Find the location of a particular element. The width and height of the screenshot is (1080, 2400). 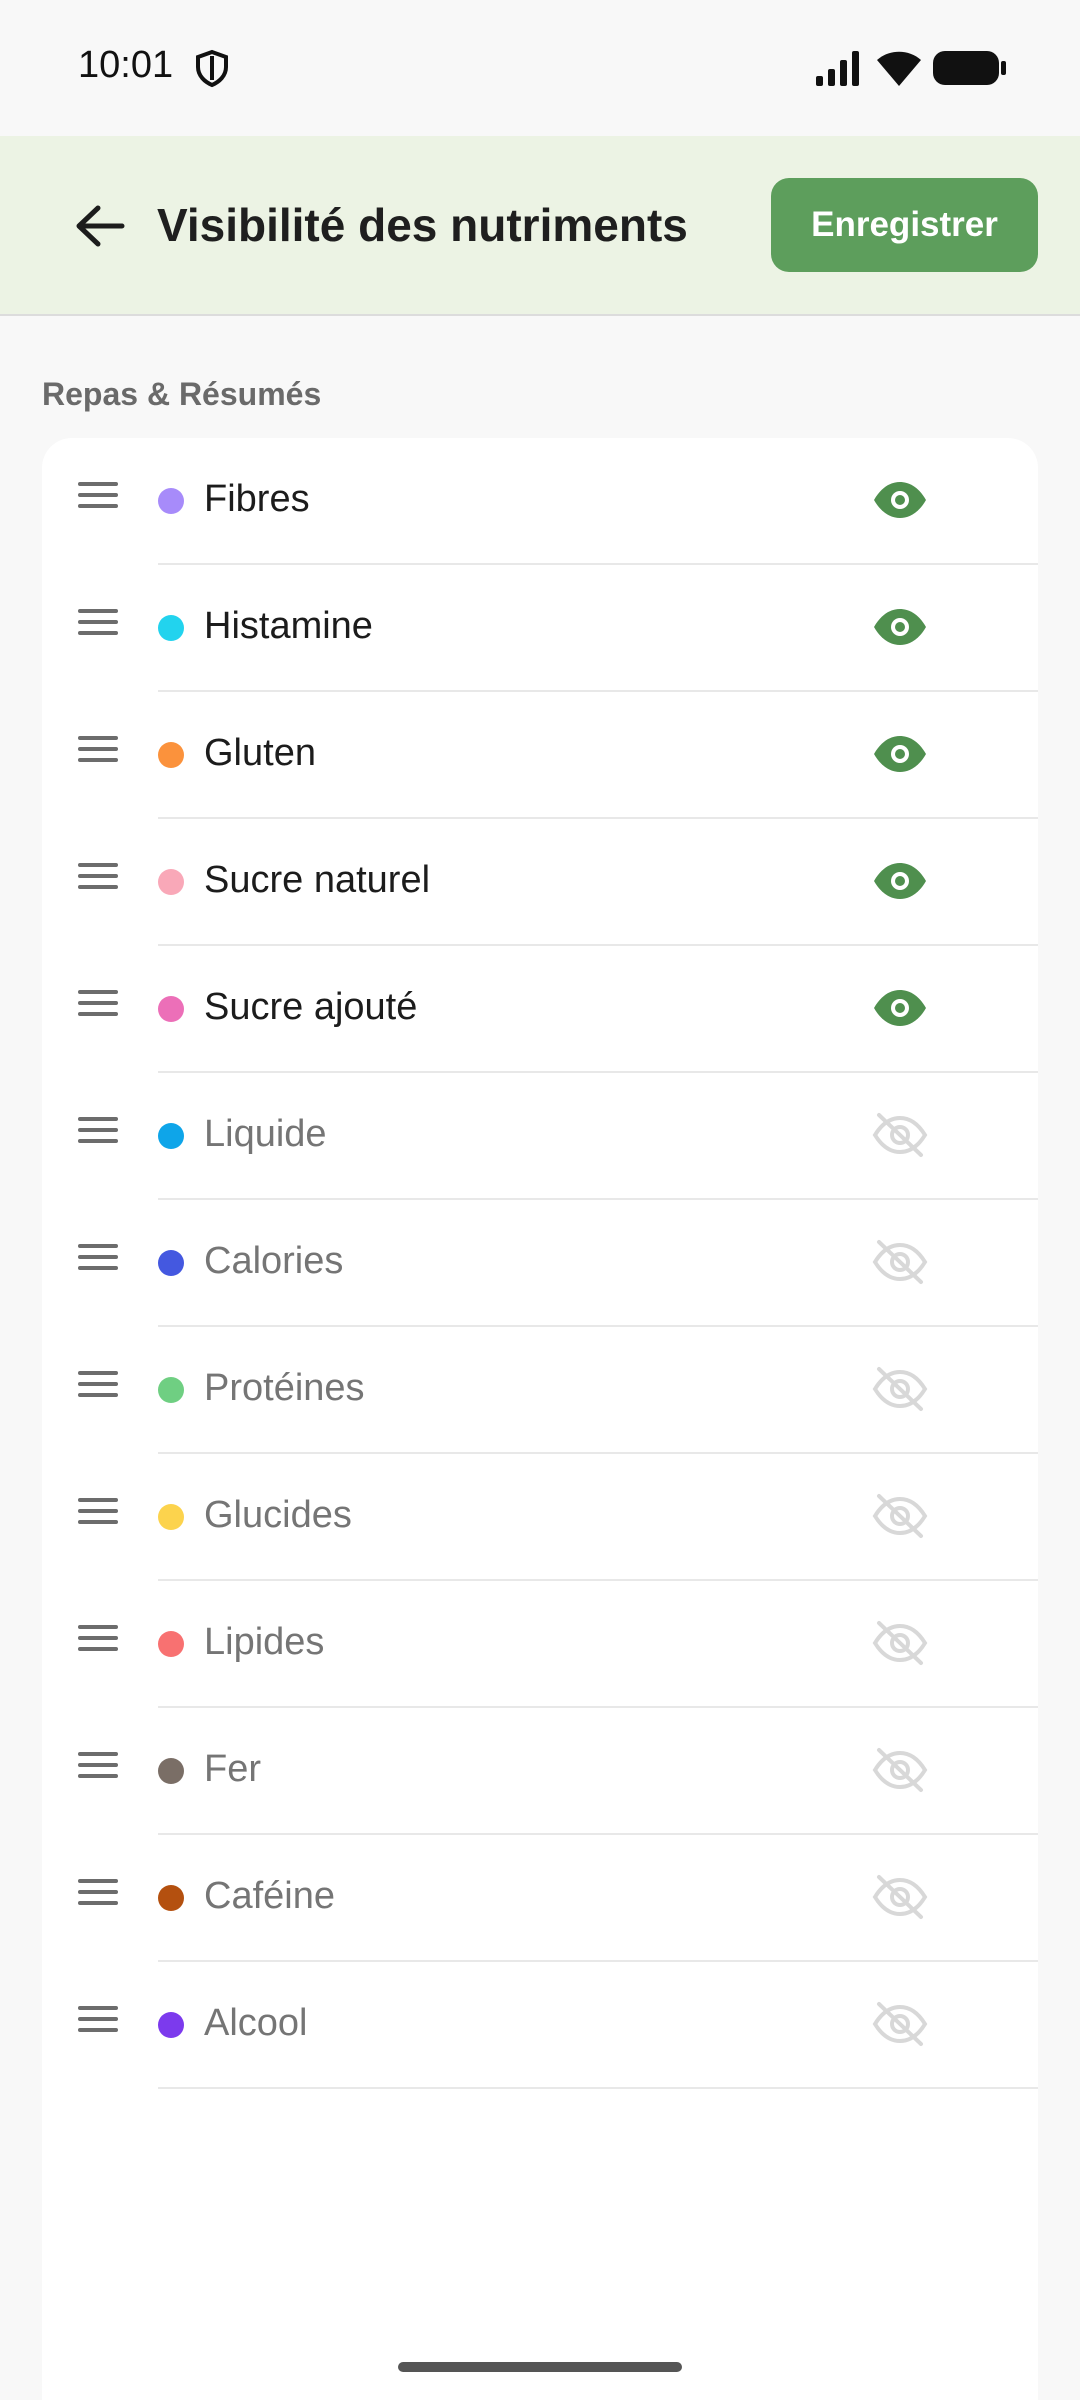

nutrient-row: Liquide is located at coordinates (540, 1136).